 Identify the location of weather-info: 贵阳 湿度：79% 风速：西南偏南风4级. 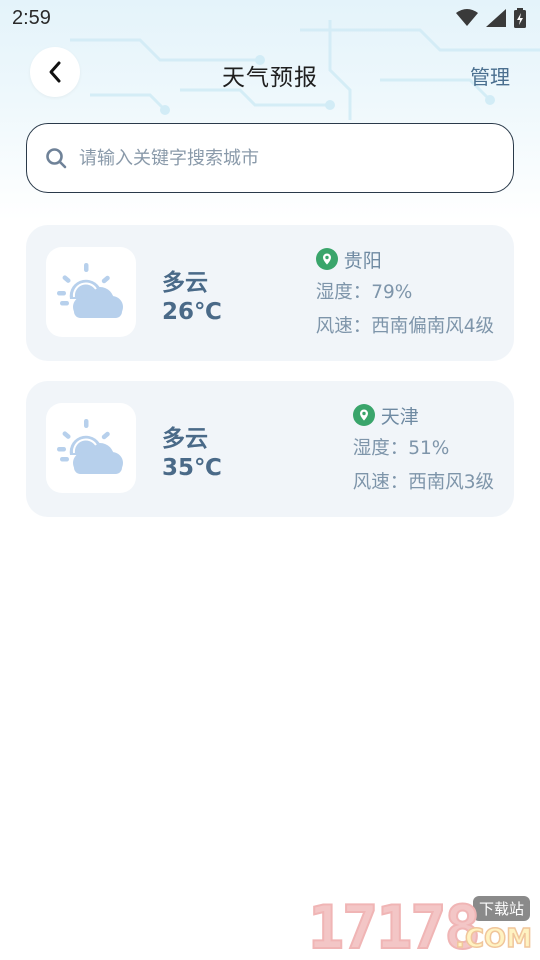
(404, 293).